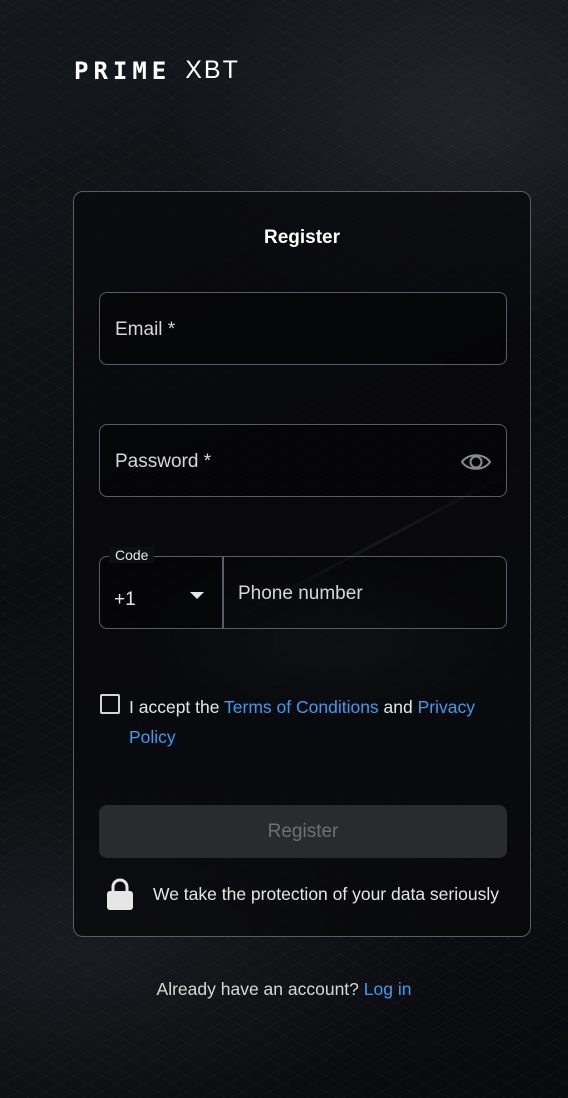  I want to click on country-code-select: Code +1, so click(161, 588).